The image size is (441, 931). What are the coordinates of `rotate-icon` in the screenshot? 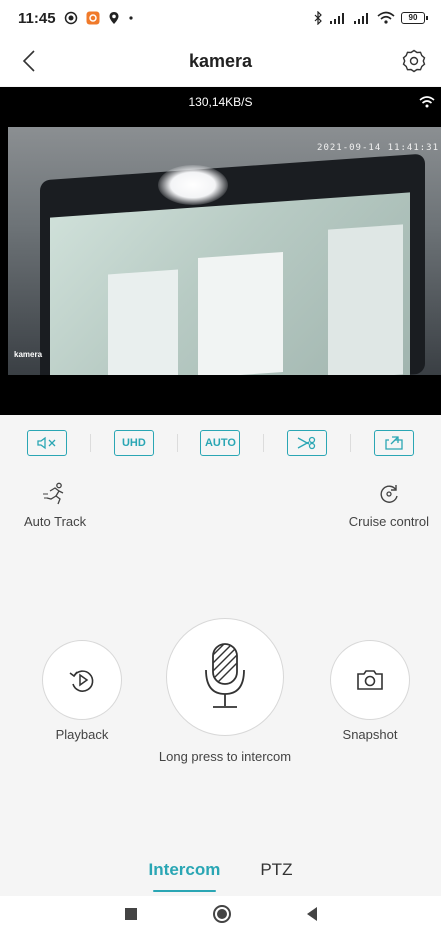 It's located at (389, 494).